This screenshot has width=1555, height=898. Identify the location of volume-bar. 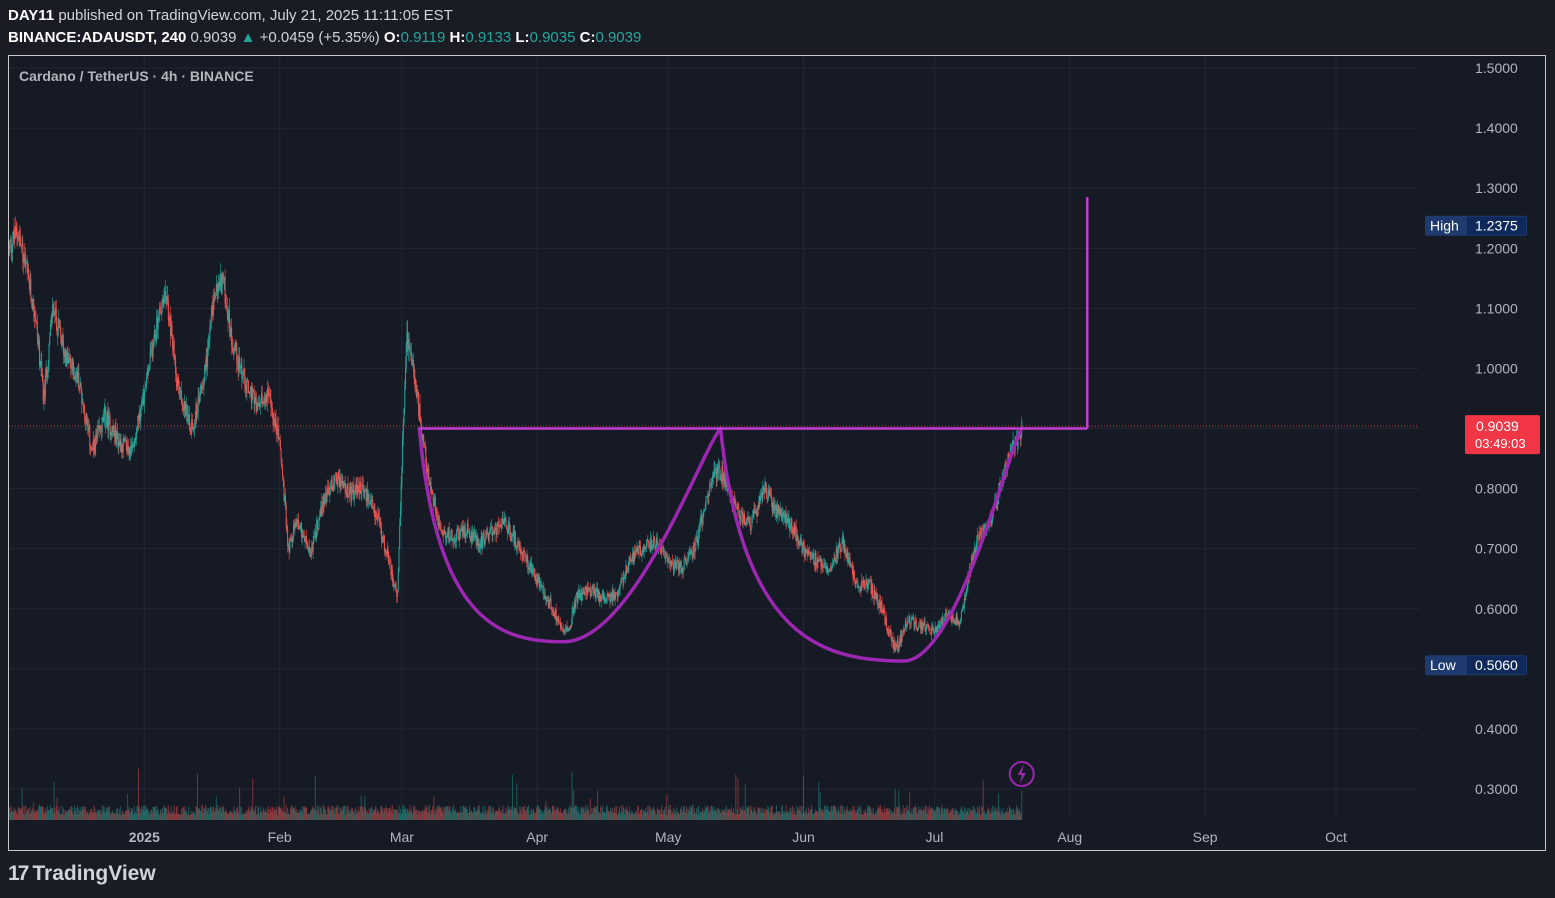
(1022, 805).